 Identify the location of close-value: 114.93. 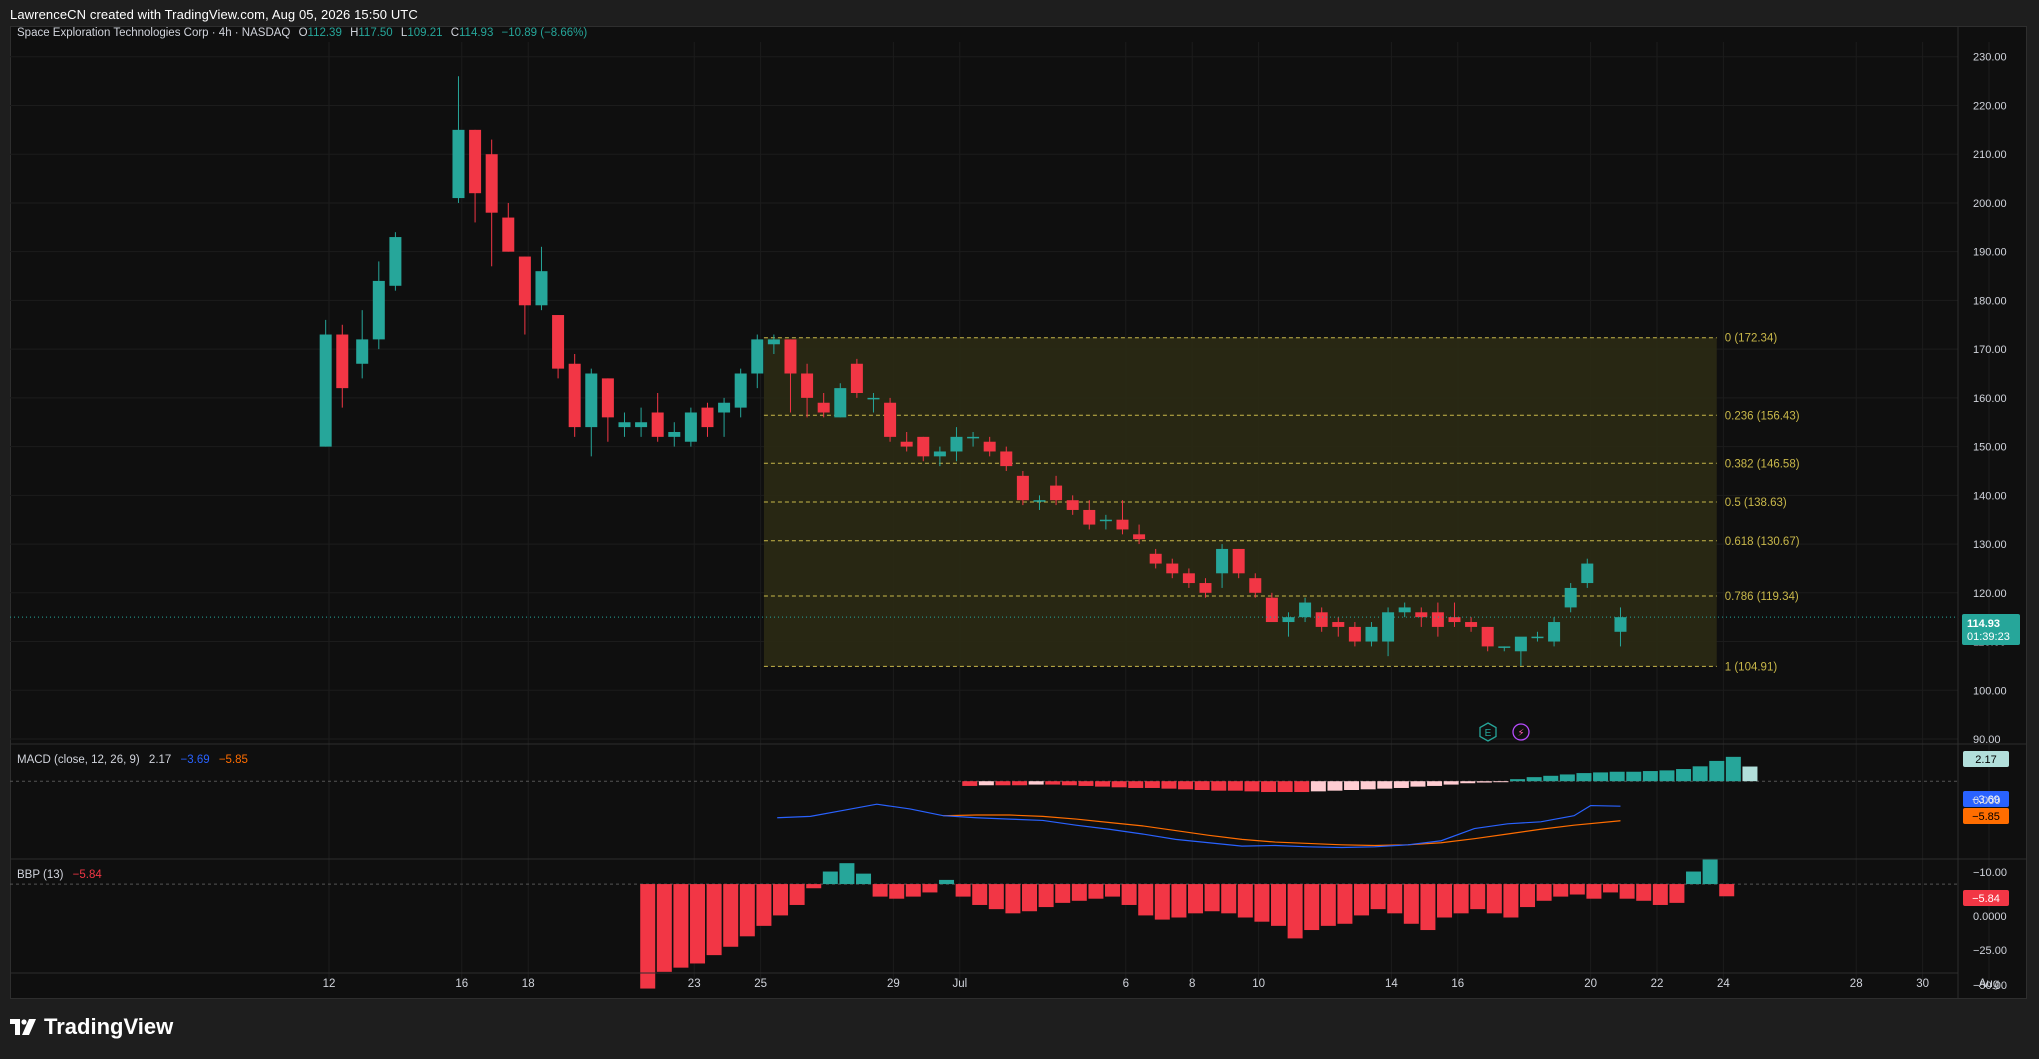
(476, 33).